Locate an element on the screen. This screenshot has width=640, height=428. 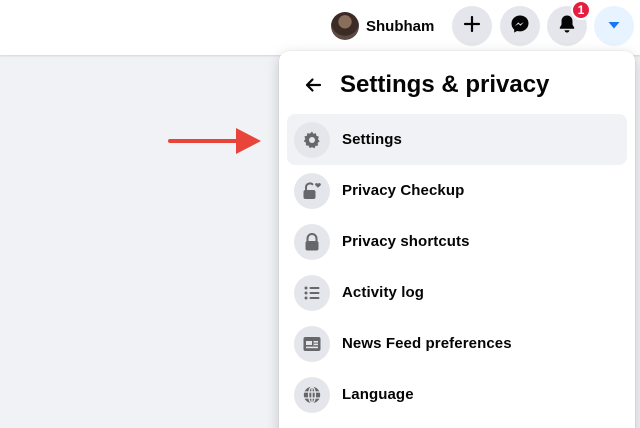
menu-item-settings: Settings is located at coordinates (457, 139).